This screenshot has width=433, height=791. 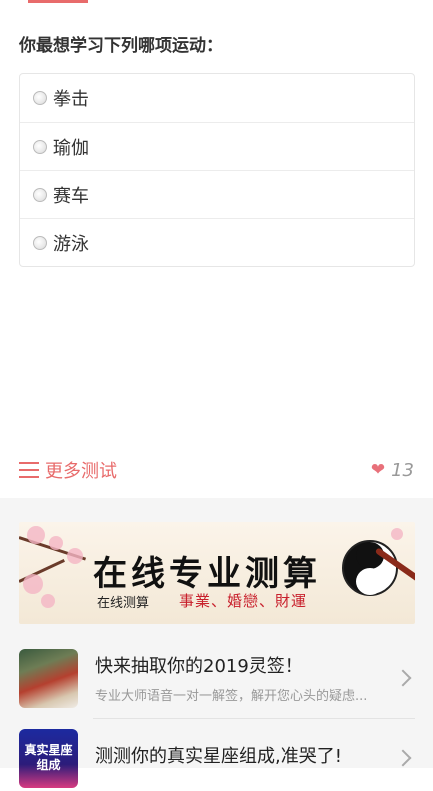 What do you see at coordinates (243, 601) in the screenshot?
I see `banner-tags: 事業、婚戀、財運` at bounding box center [243, 601].